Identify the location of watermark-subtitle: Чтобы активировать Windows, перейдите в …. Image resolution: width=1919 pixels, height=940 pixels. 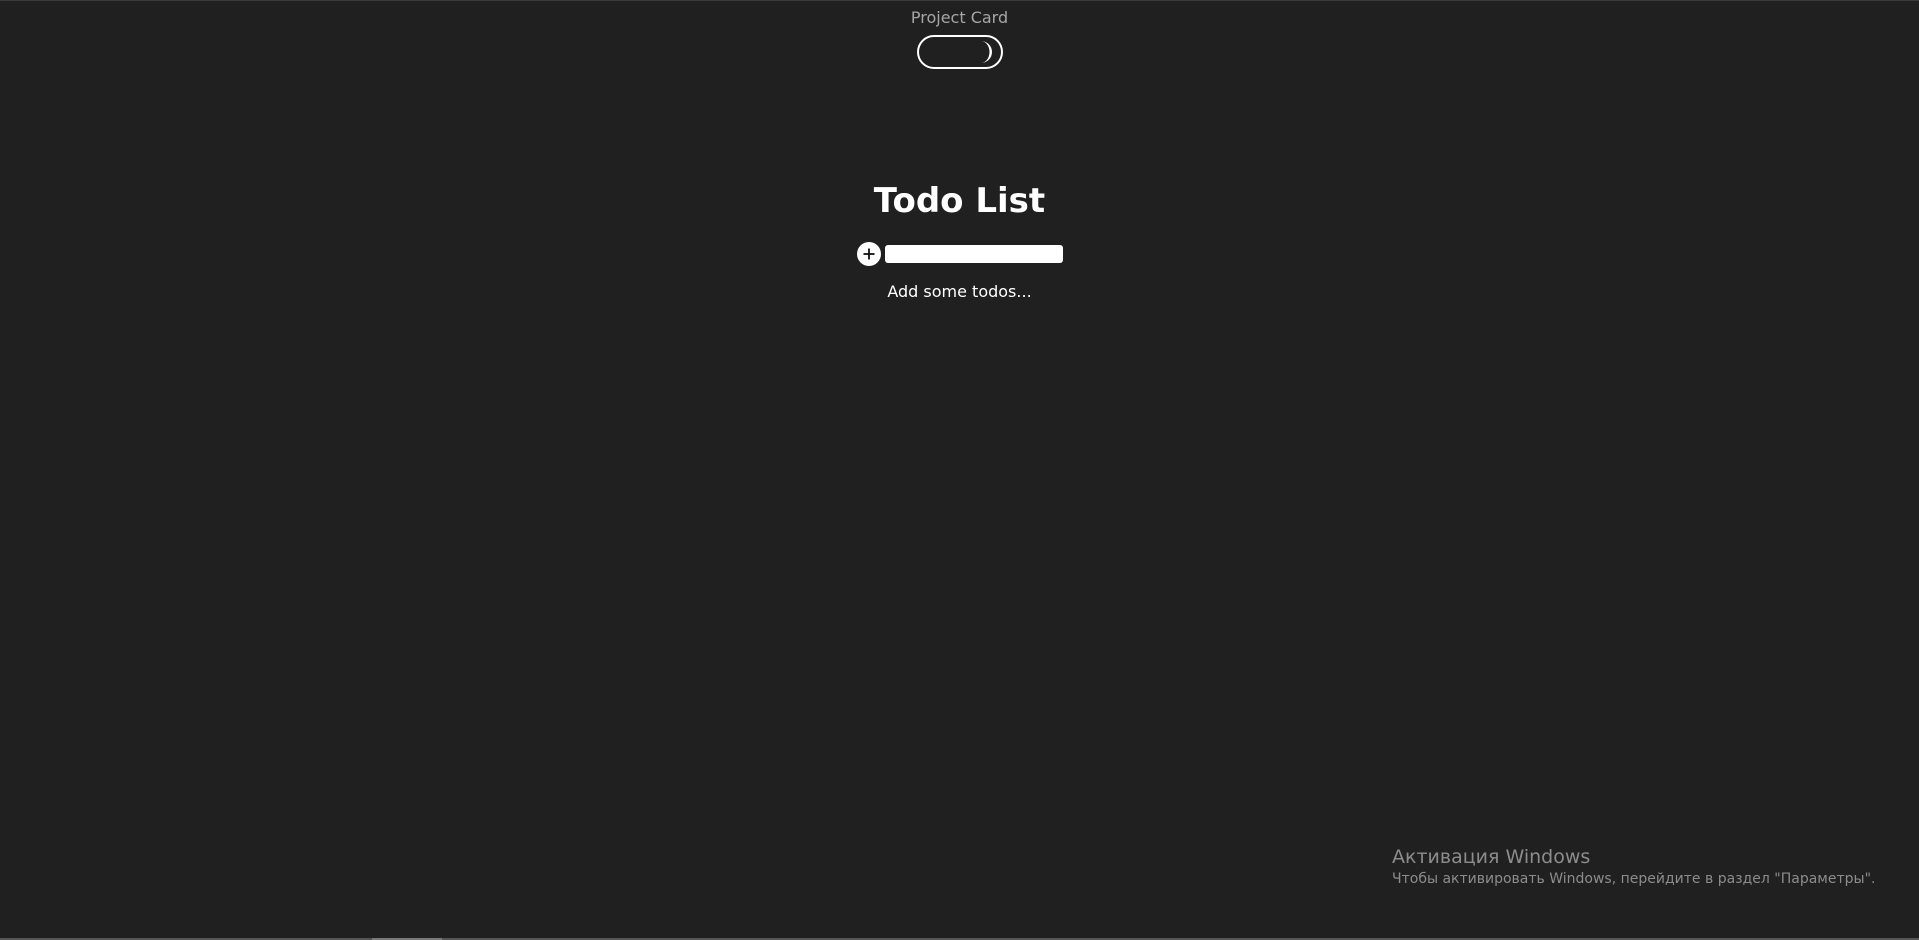
(1634, 879).